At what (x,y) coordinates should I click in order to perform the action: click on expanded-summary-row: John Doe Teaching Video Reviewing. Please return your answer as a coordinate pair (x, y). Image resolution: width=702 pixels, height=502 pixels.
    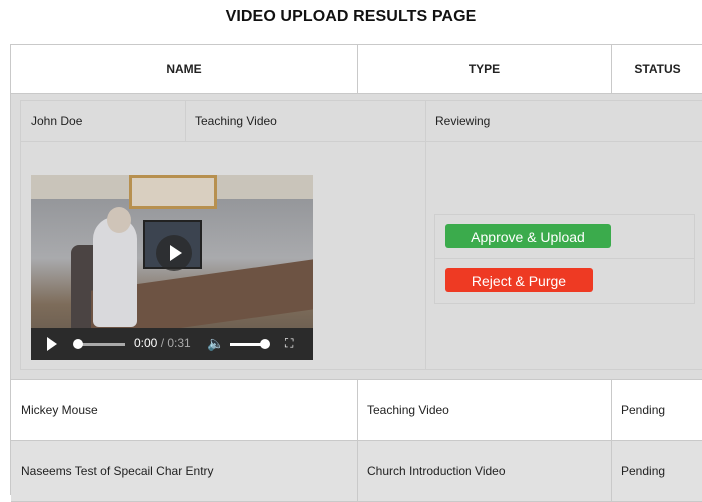
    Looking at the image, I should click on (361, 121).